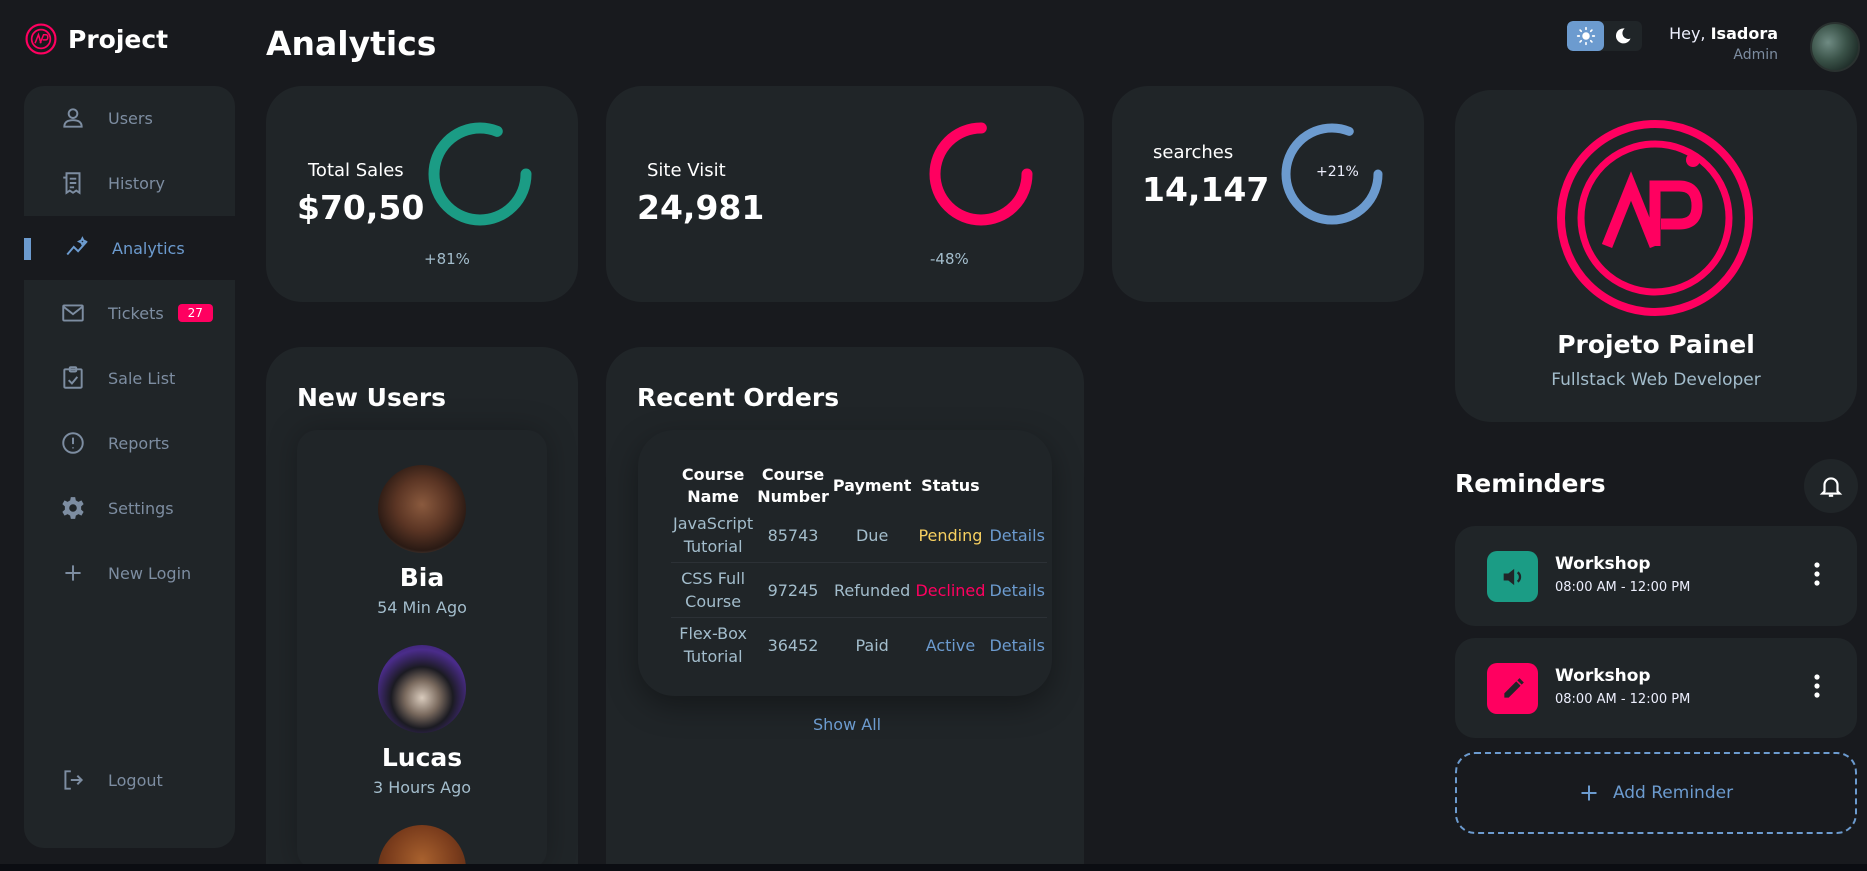 The image size is (1867, 871). Describe the element at coordinates (1656, 380) in the screenshot. I see `profile-role: Fullstack Web Developer` at that location.